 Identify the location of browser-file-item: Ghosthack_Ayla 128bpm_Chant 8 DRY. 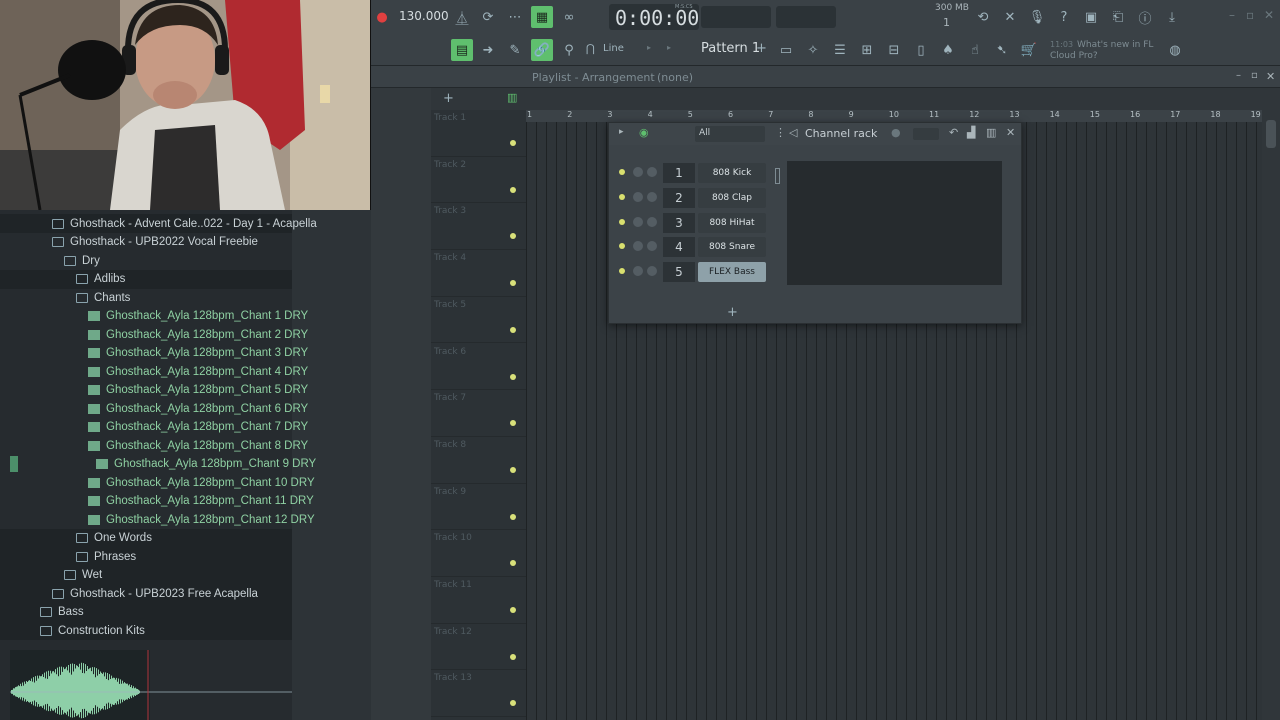
(154, 445).